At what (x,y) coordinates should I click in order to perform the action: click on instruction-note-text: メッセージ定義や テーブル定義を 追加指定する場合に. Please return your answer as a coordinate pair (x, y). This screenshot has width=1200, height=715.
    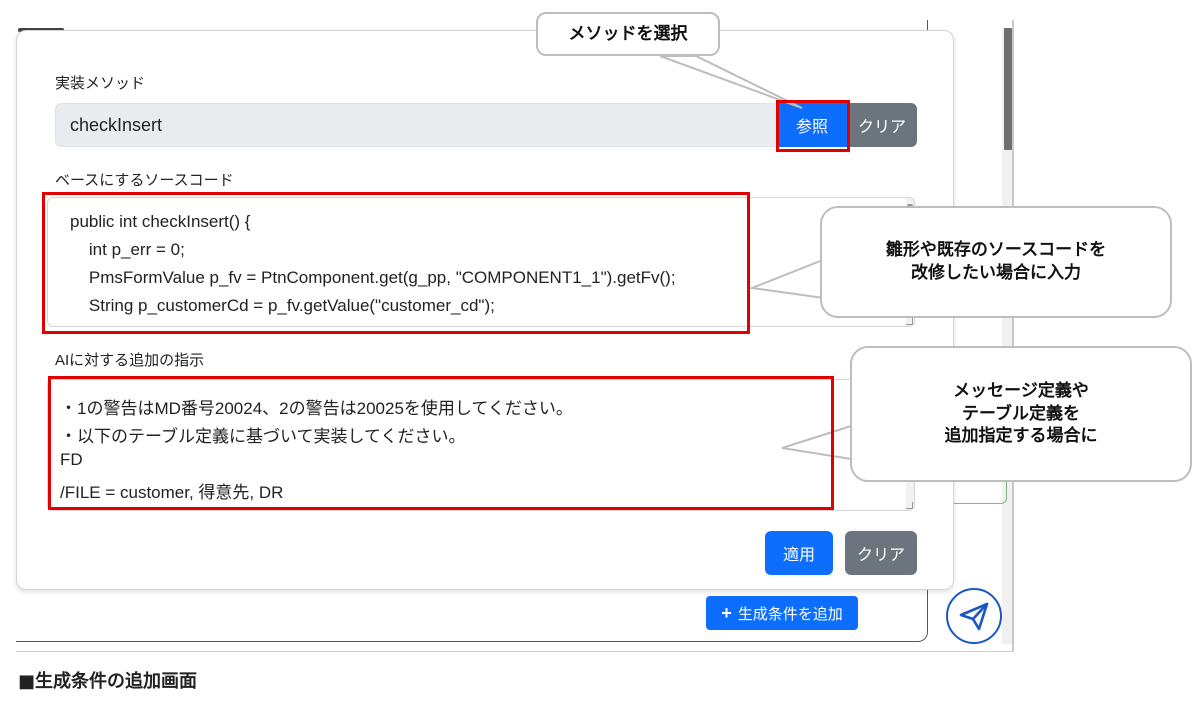
    Looking at the image, I should click on (1021, 414).